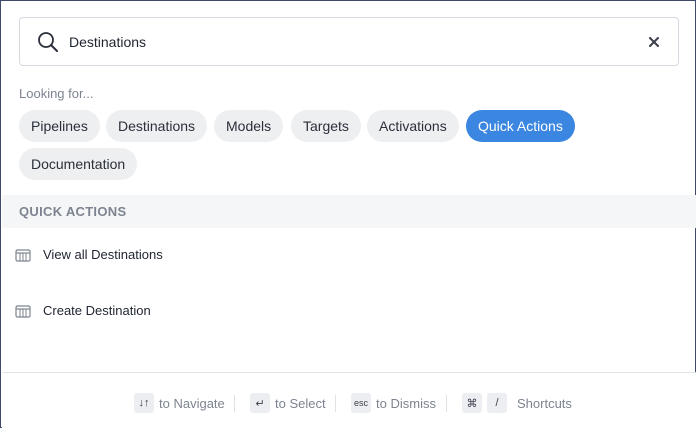 This screenshot has height=428, width=696. What do you see at coordinates (349, 311) in the screenshot?
I see `action-create-destination: Create Destination` at bounding box center [349, 311].